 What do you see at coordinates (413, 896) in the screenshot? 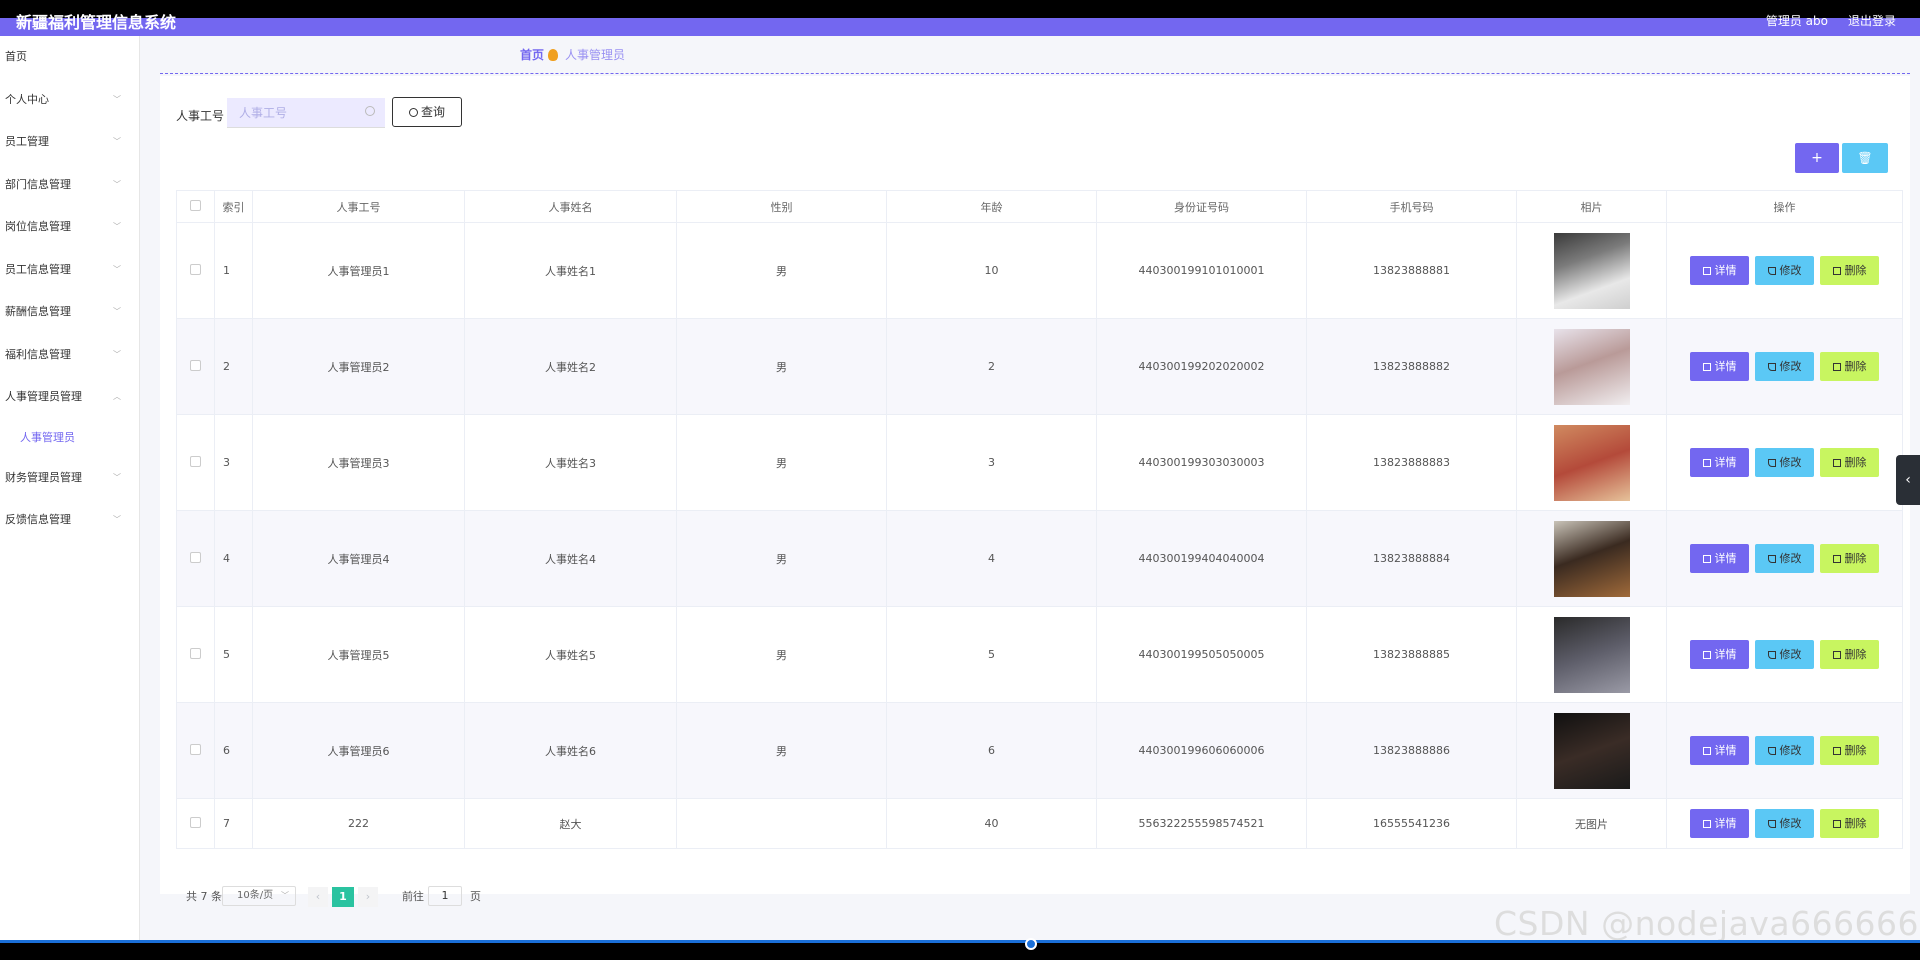
I see `goto-label: 前往` at bounding box center [413, 896].